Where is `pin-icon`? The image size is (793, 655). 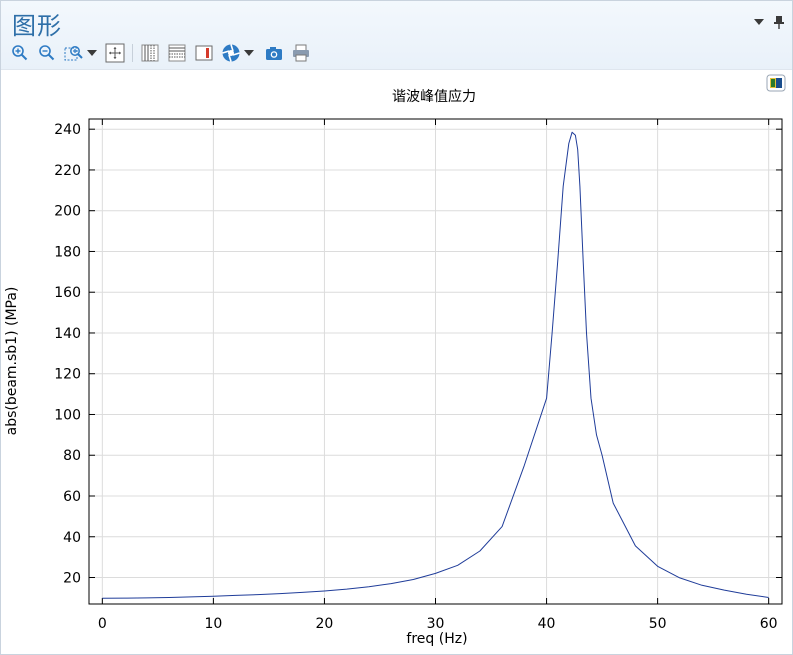
pin-icon is located at coordinates (779, 22).